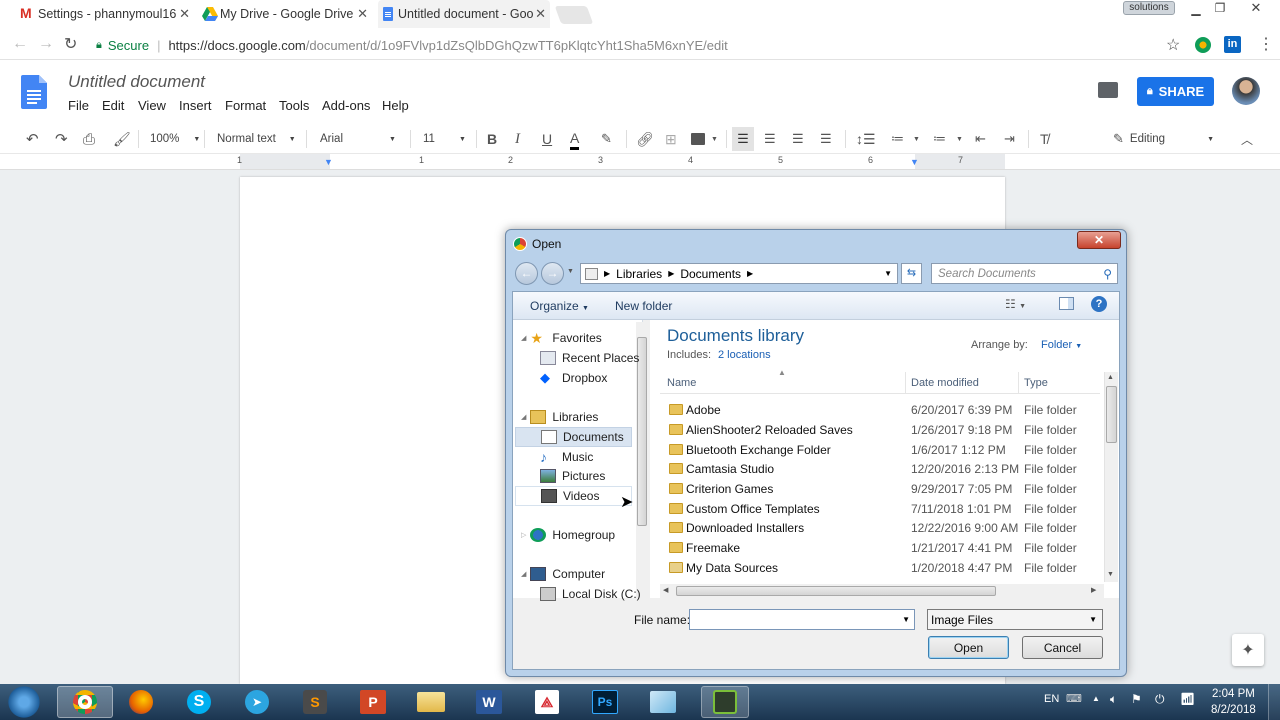 Image resolution: width=1280 pixels, height=720 pixels. I want to click on nav-music: ♪ Music, so click(566, 457).